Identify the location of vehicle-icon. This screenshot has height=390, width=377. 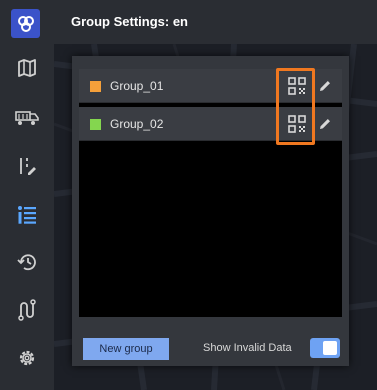
(27, 118).